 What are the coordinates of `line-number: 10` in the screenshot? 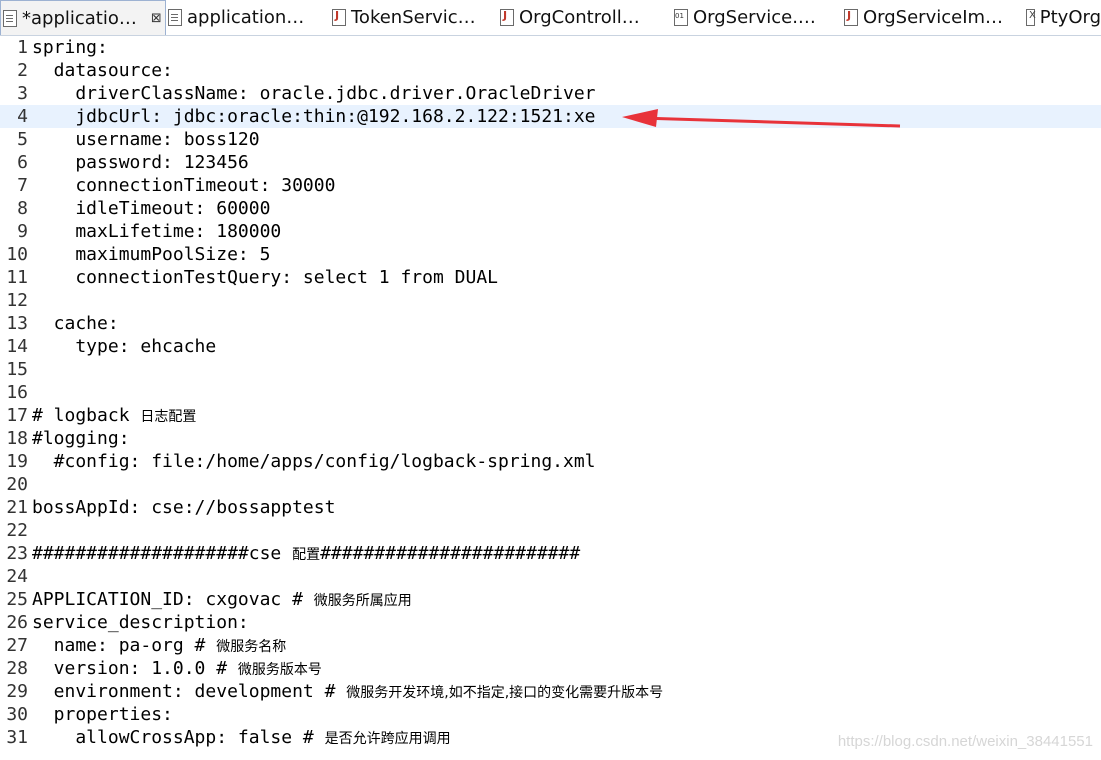 It's located at (17, 254).